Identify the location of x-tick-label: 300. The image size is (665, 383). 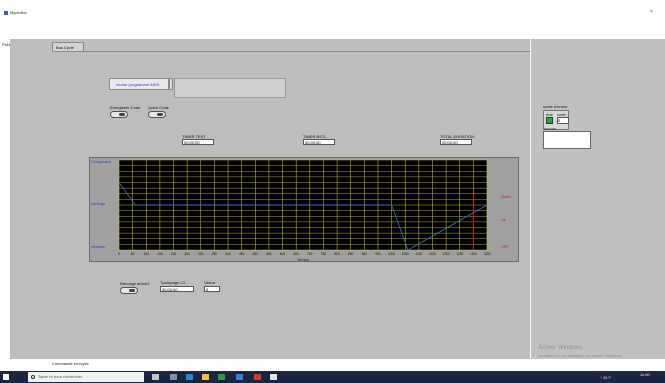
(201, 254).